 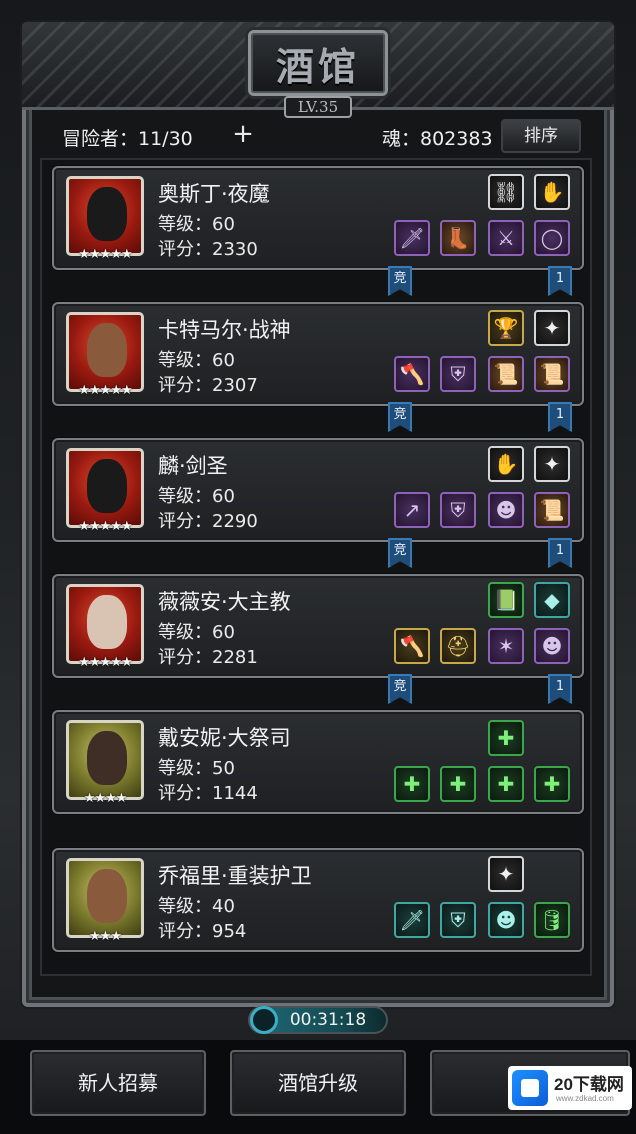 What do you see at coordinates (235, 876) in the screenshot?
I see `hero-name: 乔福里·重装护卫` at bounding box center [235, 876].